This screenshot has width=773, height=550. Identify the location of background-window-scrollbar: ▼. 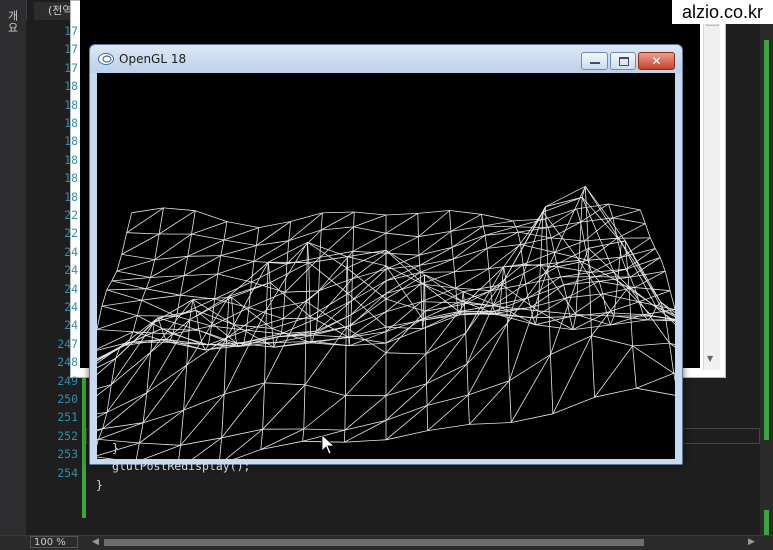
(711, 185).